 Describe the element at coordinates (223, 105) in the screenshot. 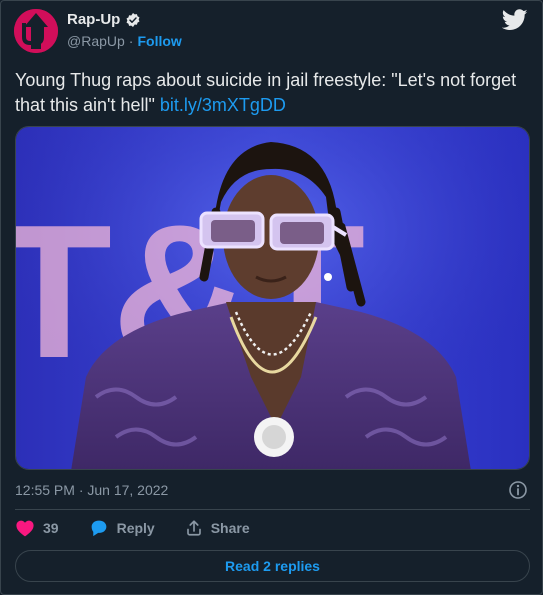

I see `tweet-link: bit.ly/3mXTgDD` at that location.